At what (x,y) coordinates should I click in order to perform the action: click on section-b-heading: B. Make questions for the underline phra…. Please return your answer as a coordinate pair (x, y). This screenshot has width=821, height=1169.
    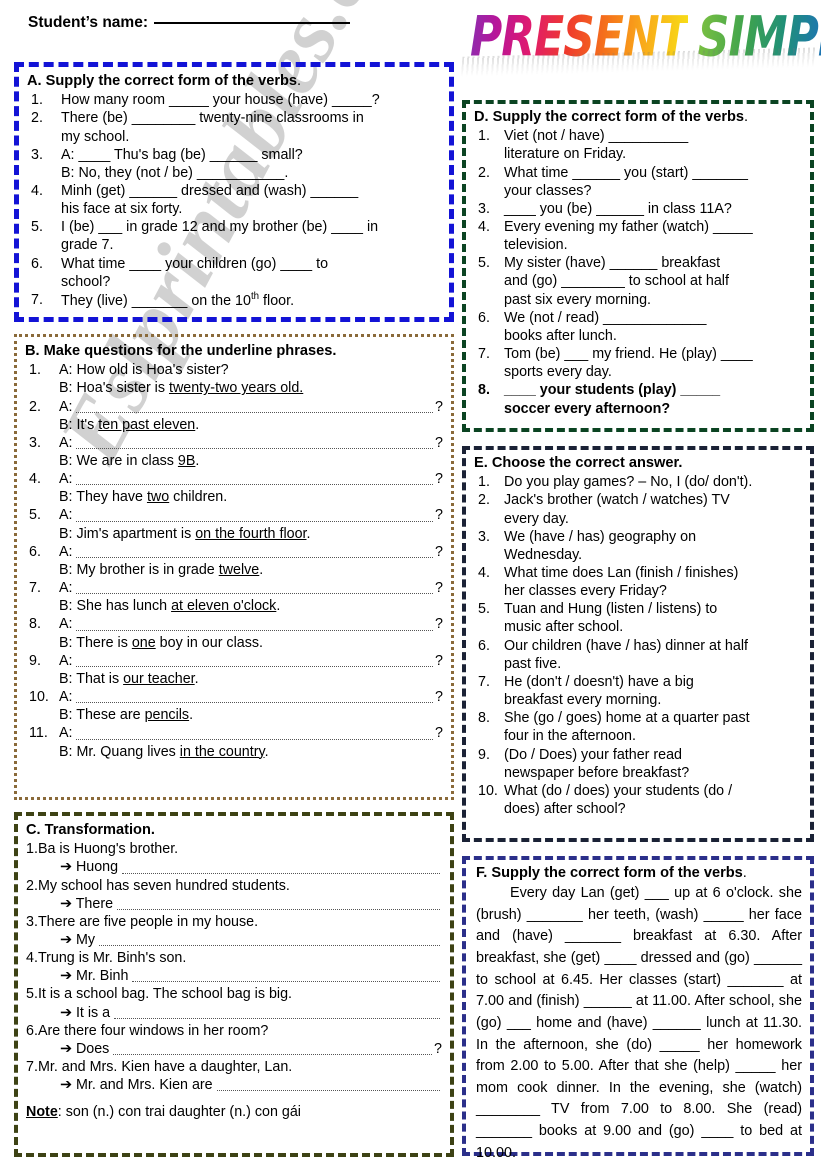
    Looking at the image, I should click on (181, 351).